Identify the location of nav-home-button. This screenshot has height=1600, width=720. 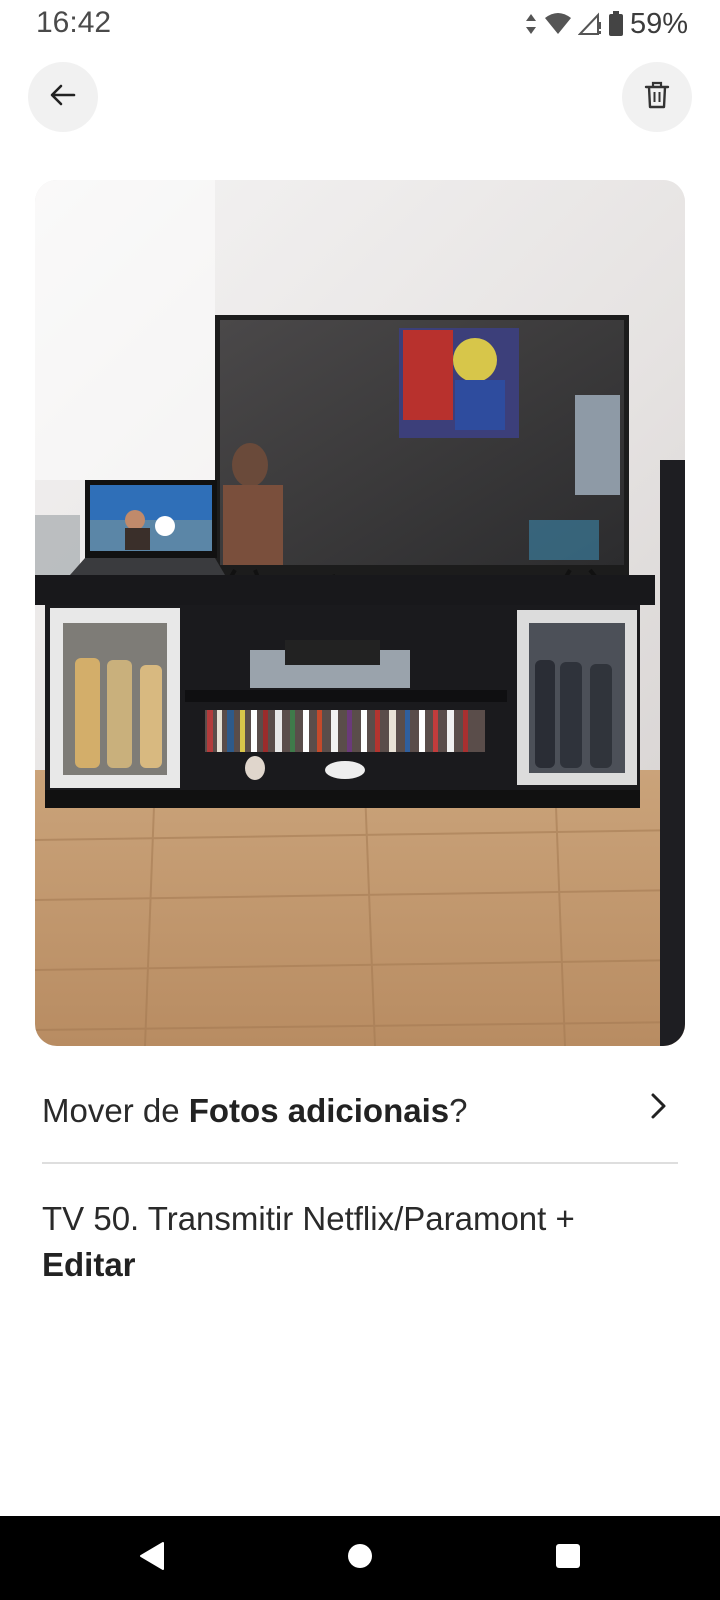
(360, 1558).